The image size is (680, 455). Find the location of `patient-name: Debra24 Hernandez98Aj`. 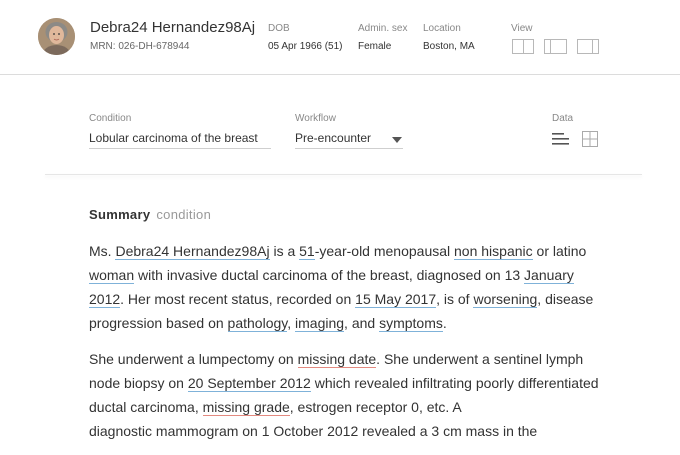

patient-name: Debra24 Hernandez98Aj is located at coordinates (173, 27).